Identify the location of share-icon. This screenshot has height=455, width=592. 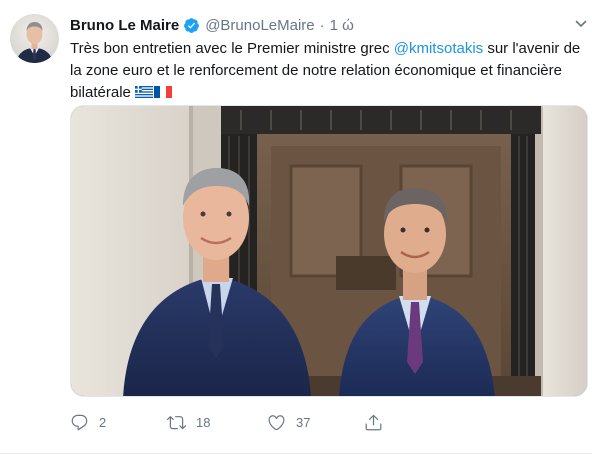
(373, 422).